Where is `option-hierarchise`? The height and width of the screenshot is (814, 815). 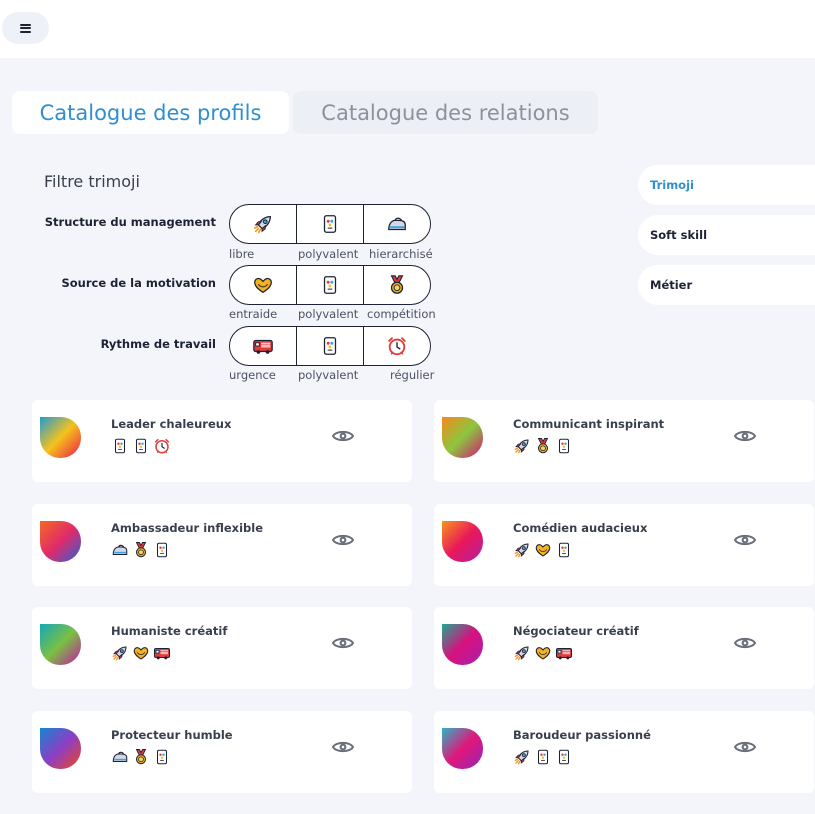
option-hierarchise is located at coordinates (397, 224).